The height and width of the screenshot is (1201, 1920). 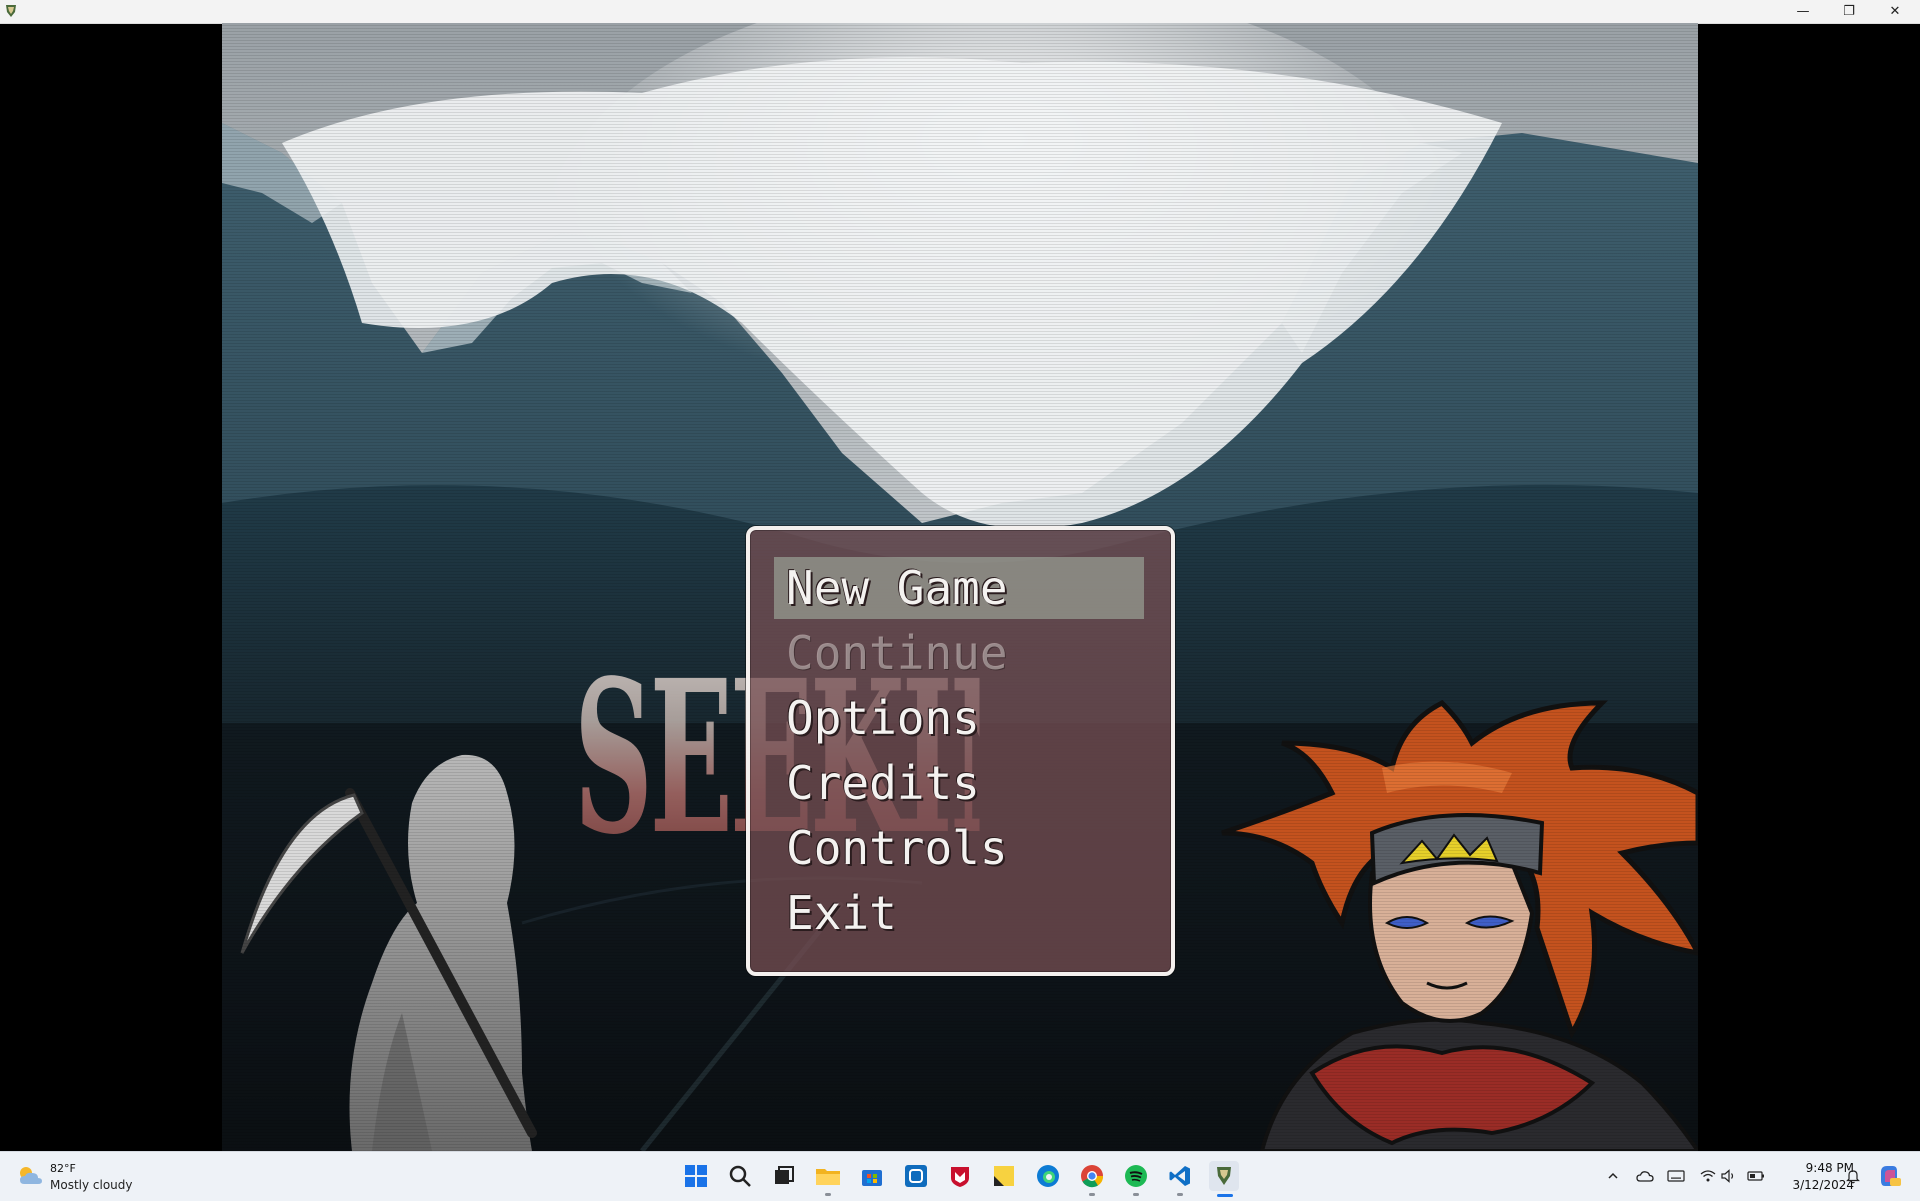 I want to click on task-view-icon, so click(x=784, y=1176).